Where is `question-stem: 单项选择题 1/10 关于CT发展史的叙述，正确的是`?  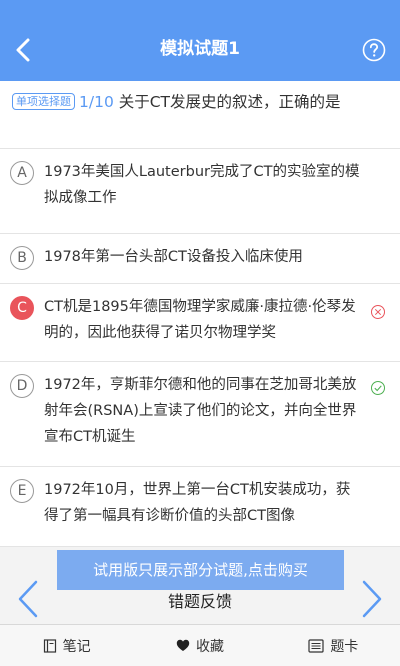 question-stem: 单项选择题 1/10 关于CT发展史的叙述，正确的是 is located at coordinates (200, 115).